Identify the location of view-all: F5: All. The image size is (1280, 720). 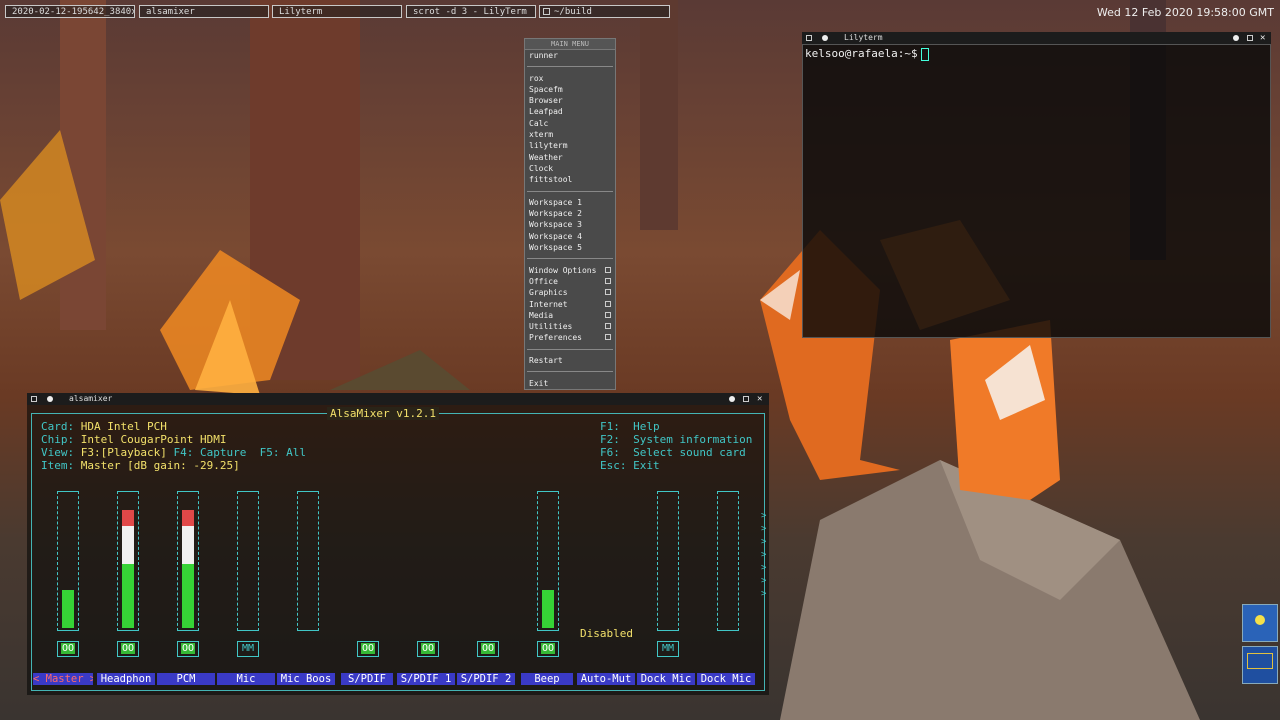
(283, 452).